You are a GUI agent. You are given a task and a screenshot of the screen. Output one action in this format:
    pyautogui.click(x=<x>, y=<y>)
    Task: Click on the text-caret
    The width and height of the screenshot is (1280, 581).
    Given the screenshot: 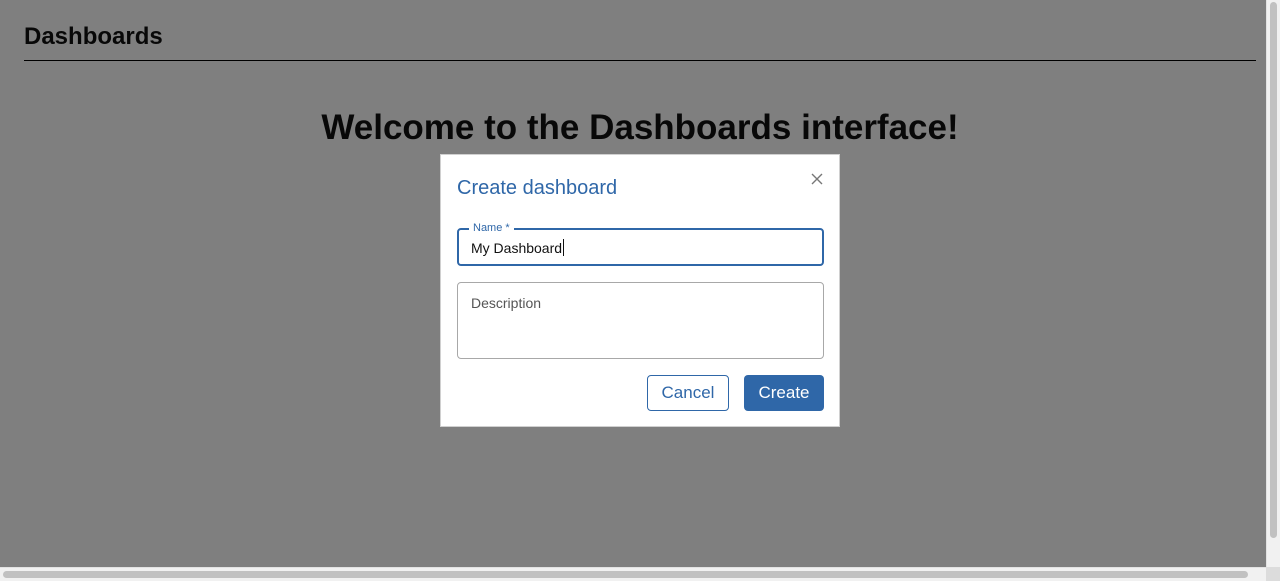 What is the action you would take?
    pyautogui.click(x=564, y=247)
    